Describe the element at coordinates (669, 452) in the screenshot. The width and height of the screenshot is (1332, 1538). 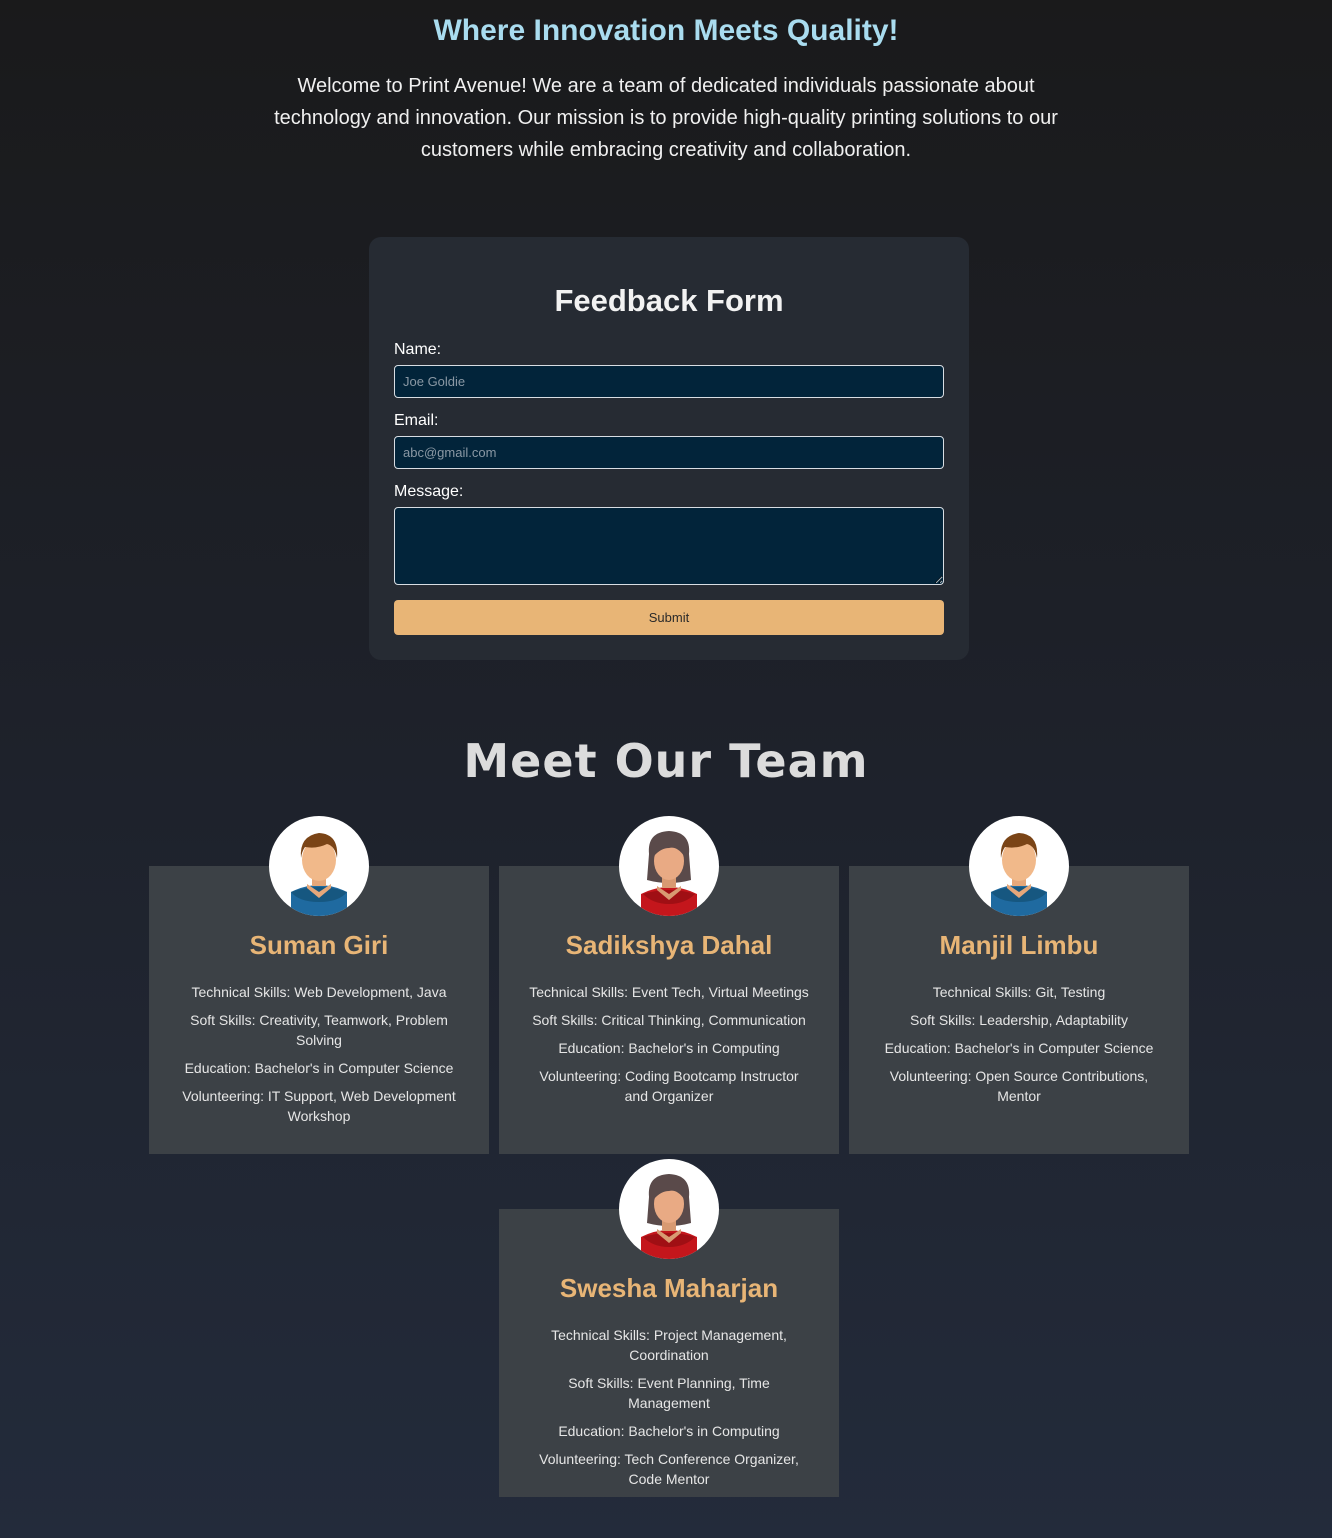
I see `email-input` at that location.